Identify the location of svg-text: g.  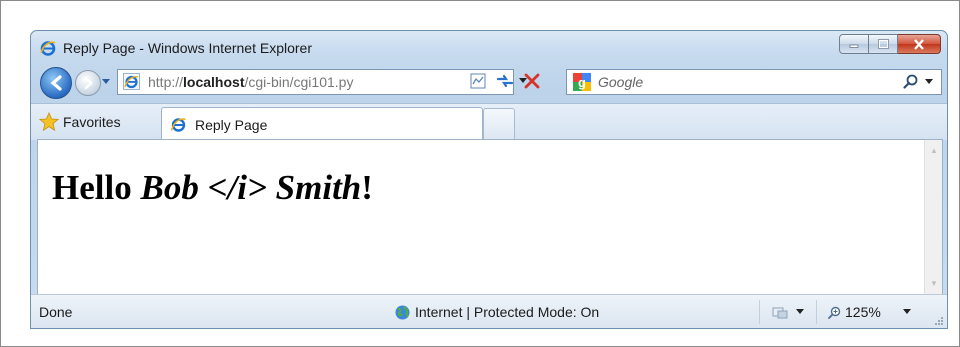
(582, 82).